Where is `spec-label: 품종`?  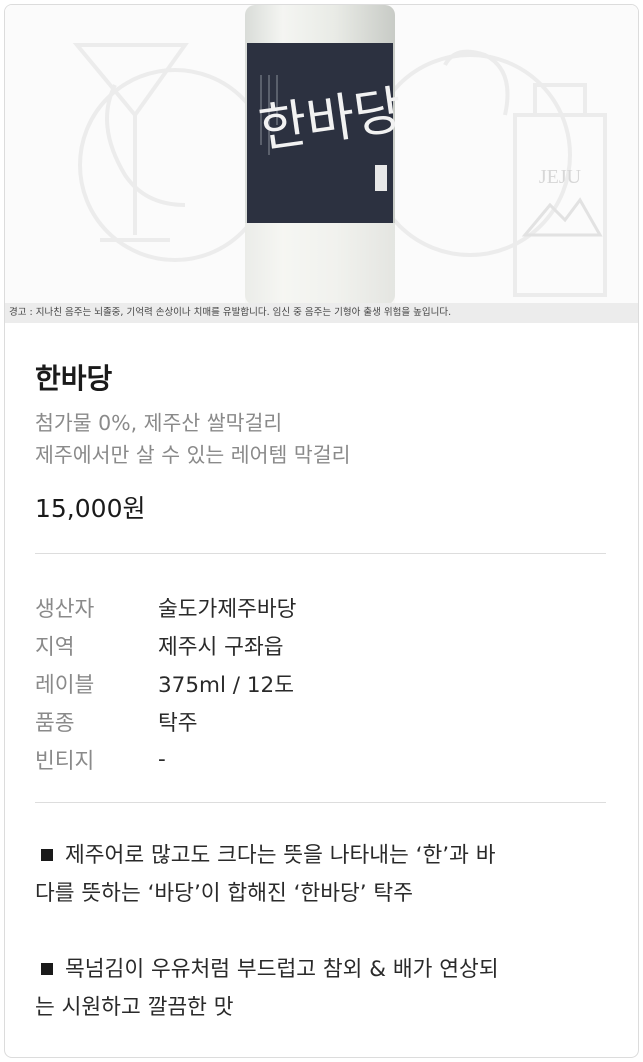 spec-label: 품종 is located at coordinates (55, 723).